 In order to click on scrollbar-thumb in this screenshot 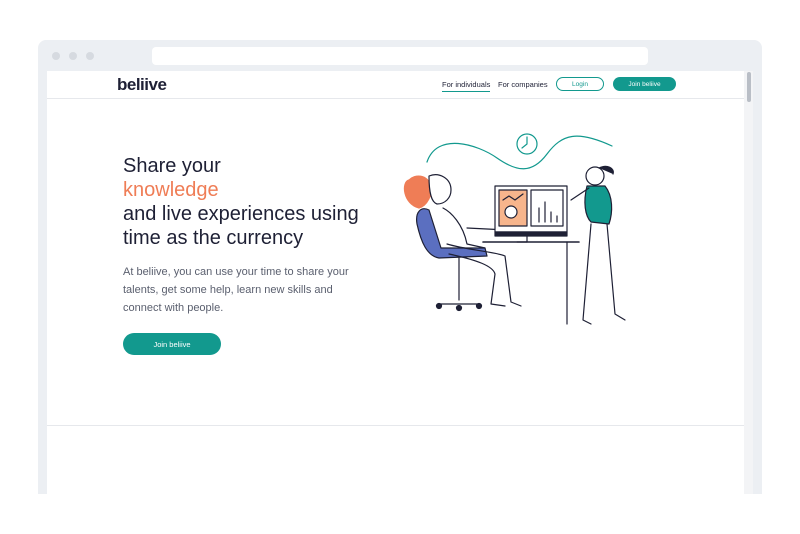, I will do `click(749, 87)`.